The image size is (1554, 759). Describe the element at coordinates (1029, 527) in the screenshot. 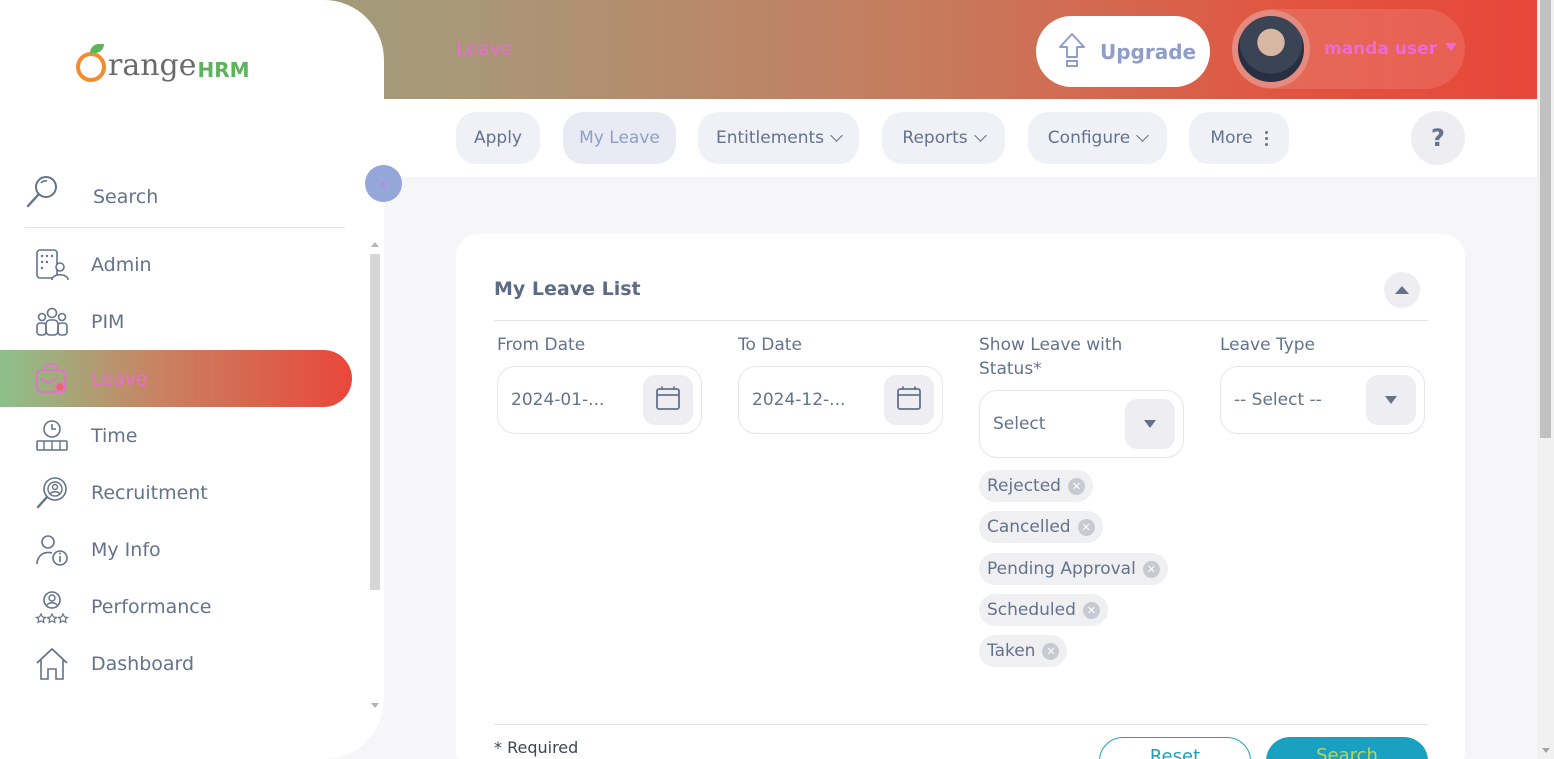

I see `chip-label: Cancelled` at that location.